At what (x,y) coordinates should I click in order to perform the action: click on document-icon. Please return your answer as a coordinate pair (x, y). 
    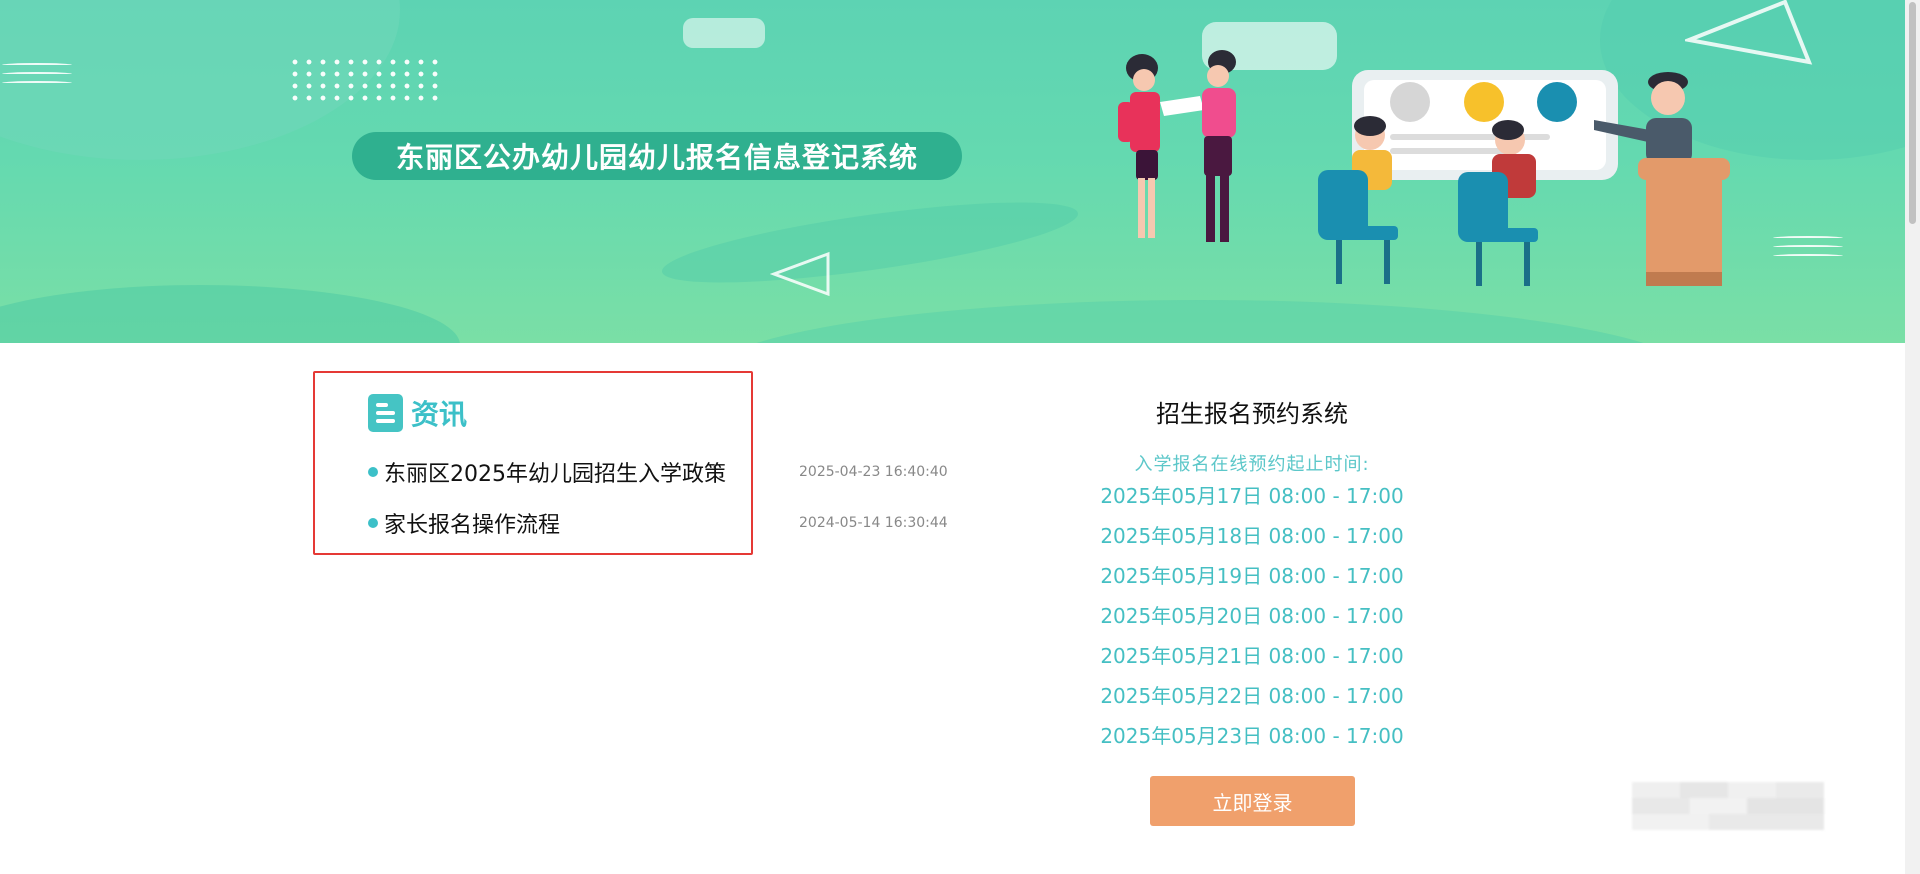
    Looking at the image, I should click on (385, 413).